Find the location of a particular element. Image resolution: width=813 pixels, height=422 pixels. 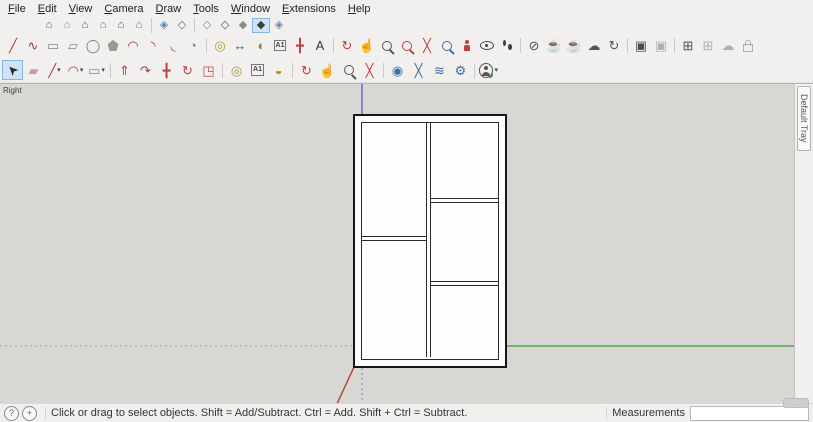

freehand-tool-button: ∿ is located at coordinates (33, 45).